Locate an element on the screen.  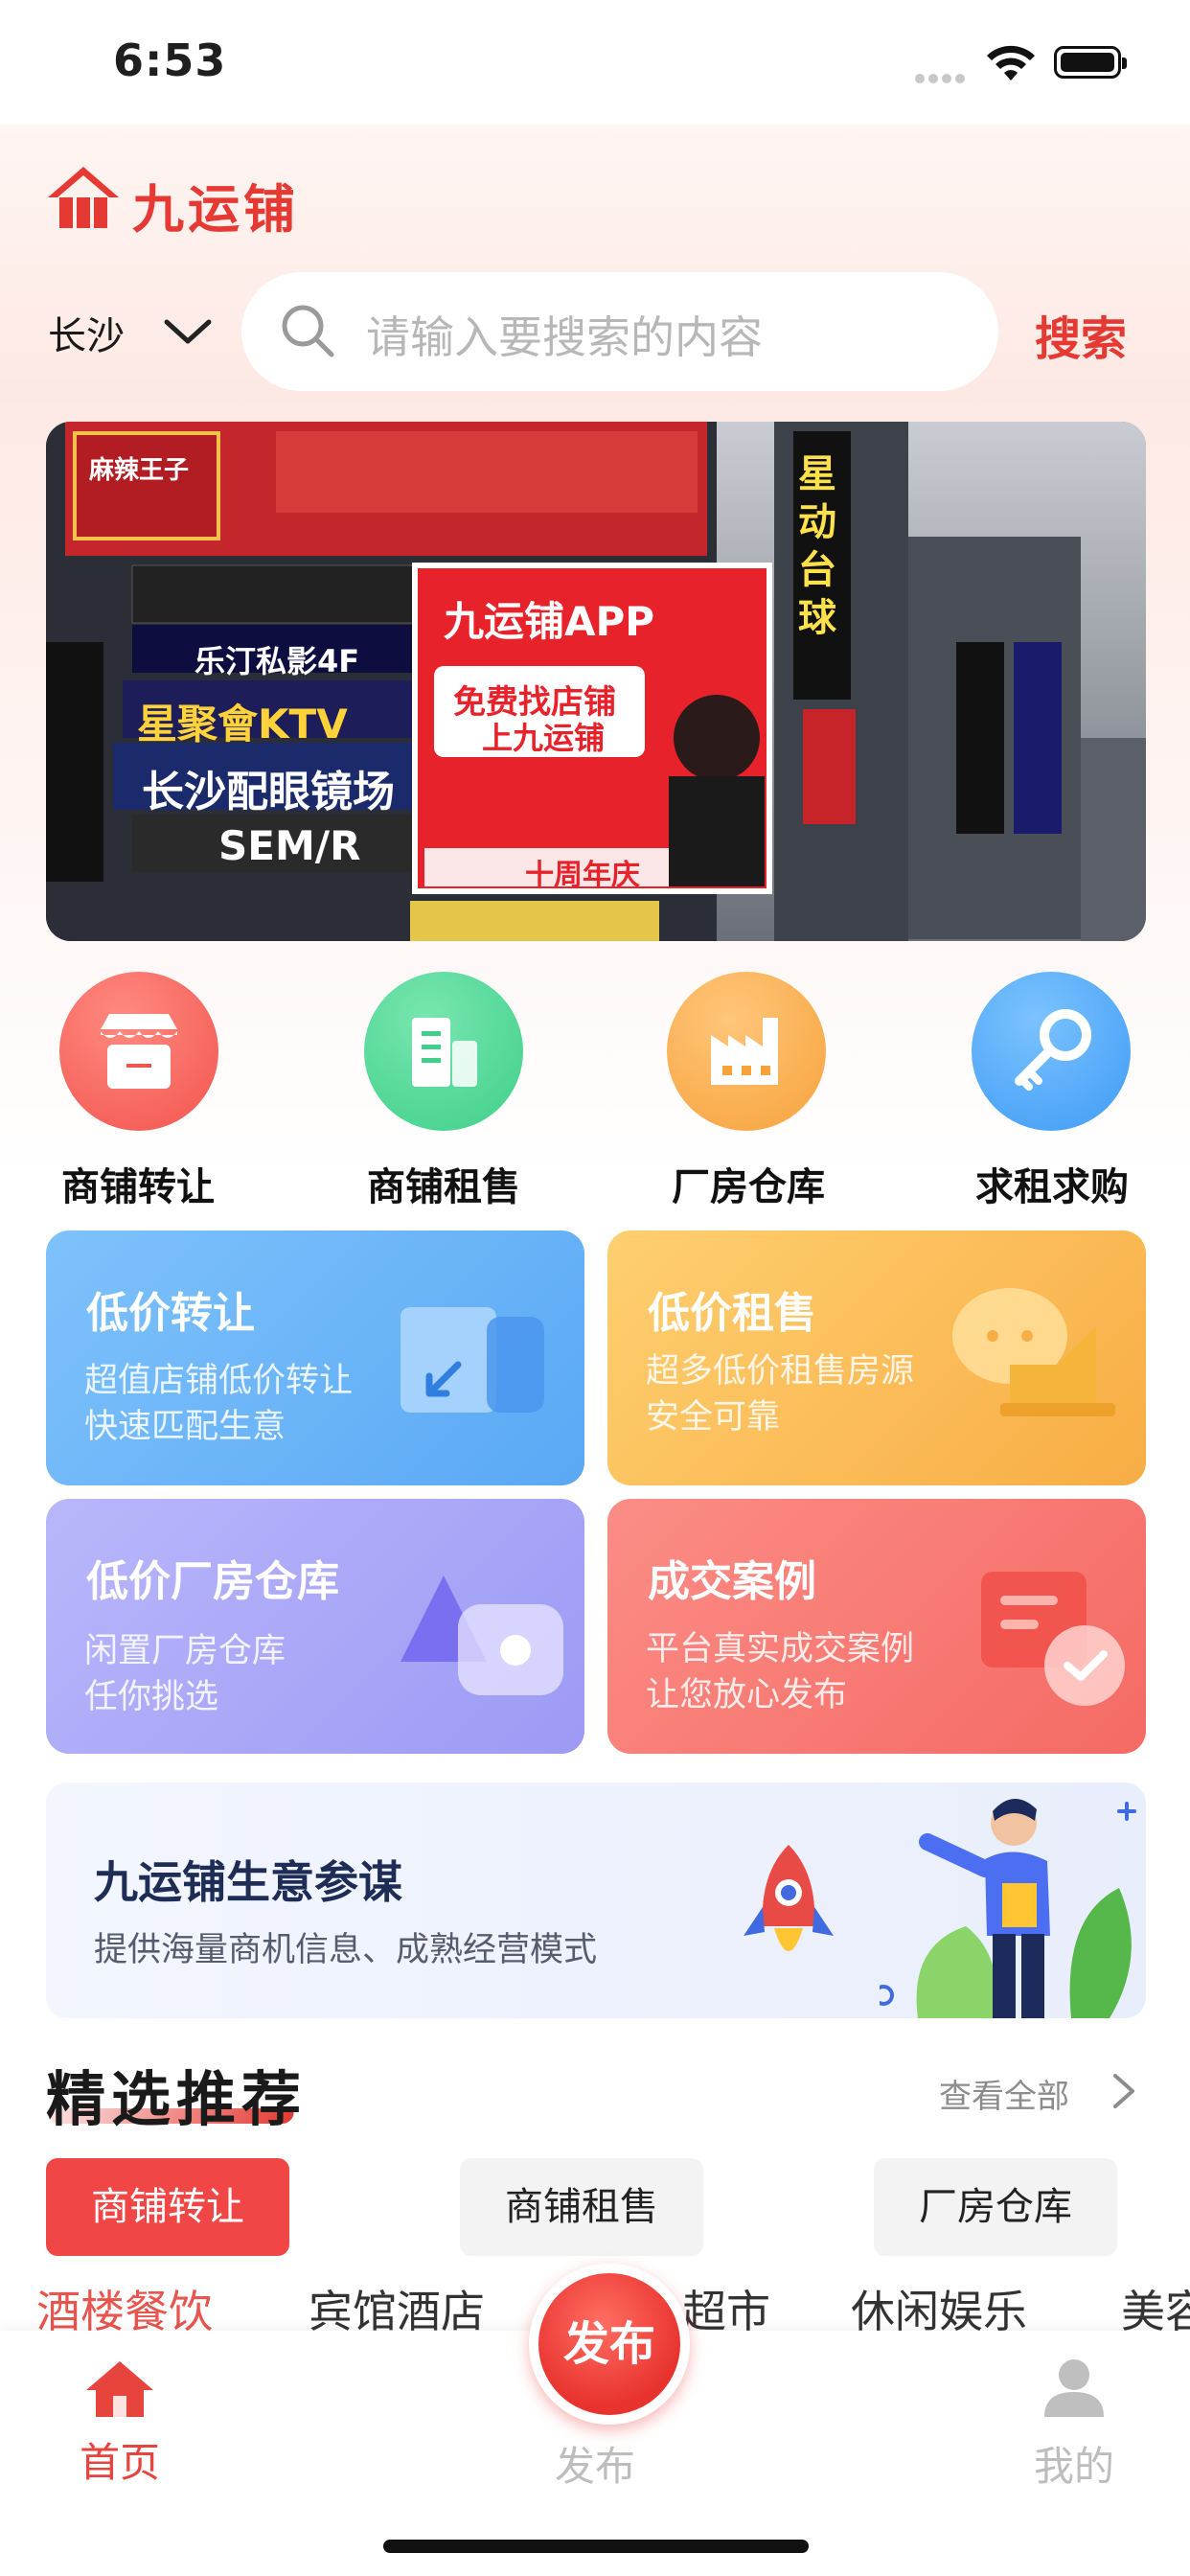
shop-icon is located at coordinates (139, 1051).